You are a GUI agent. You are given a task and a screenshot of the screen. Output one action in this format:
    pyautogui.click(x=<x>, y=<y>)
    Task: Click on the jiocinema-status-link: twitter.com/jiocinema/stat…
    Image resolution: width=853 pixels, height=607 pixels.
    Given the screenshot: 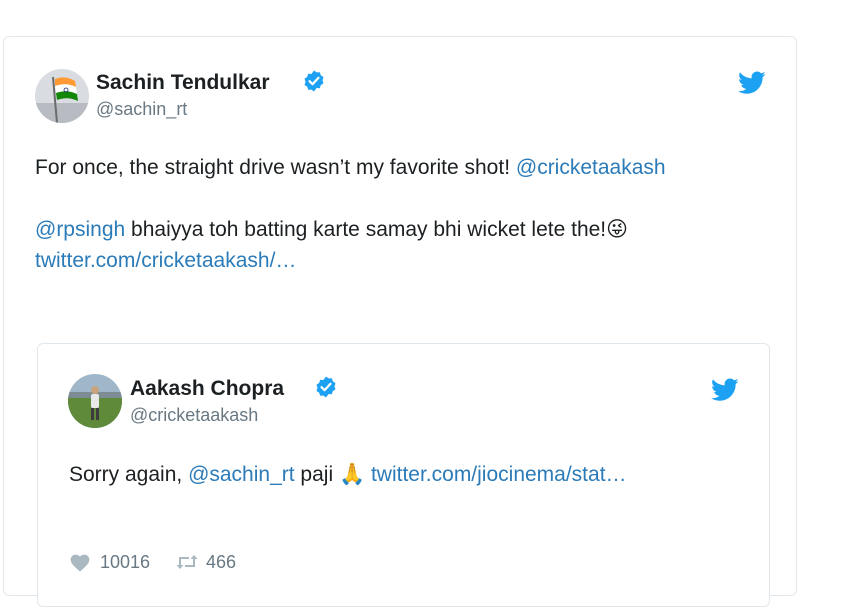 What is the action you would take?
    pyautogui.click(x=499, y=474)
    